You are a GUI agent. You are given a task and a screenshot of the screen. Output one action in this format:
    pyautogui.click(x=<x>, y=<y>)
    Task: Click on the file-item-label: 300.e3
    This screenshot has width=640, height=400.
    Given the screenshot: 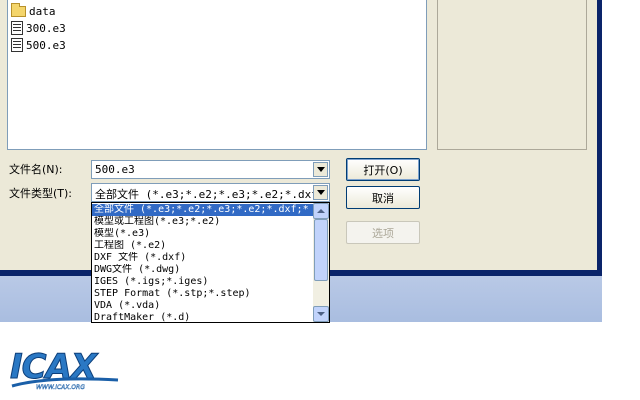 What is the action you would take?
    pyautogui.click(x=46, y=28)
    